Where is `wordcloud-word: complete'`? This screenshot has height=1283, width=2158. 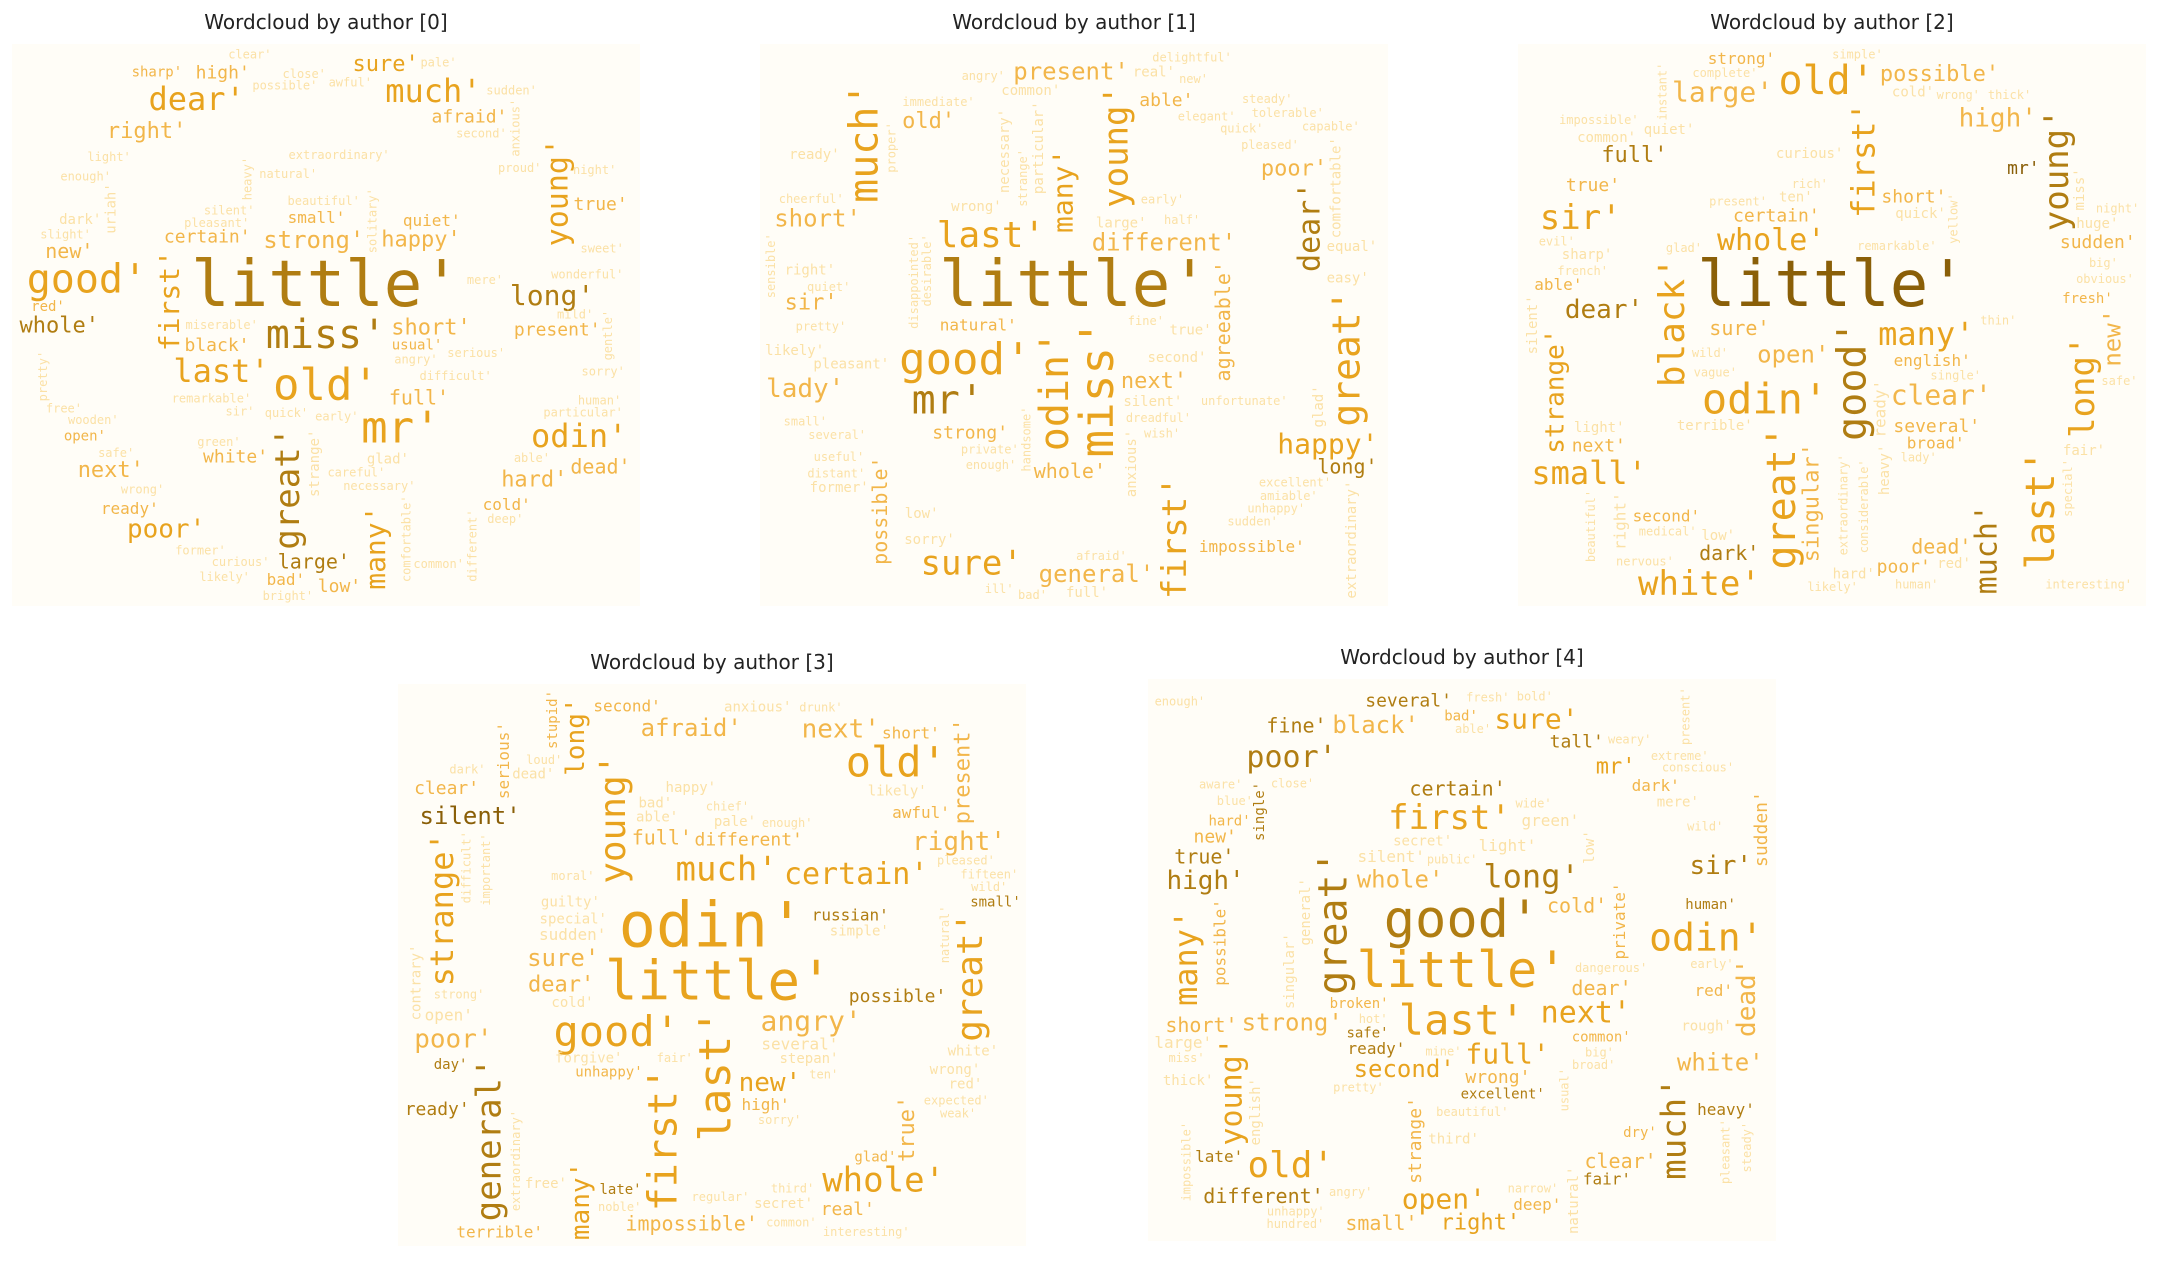
wordcloud-word: complete' is located at coordinates (1724, 73).